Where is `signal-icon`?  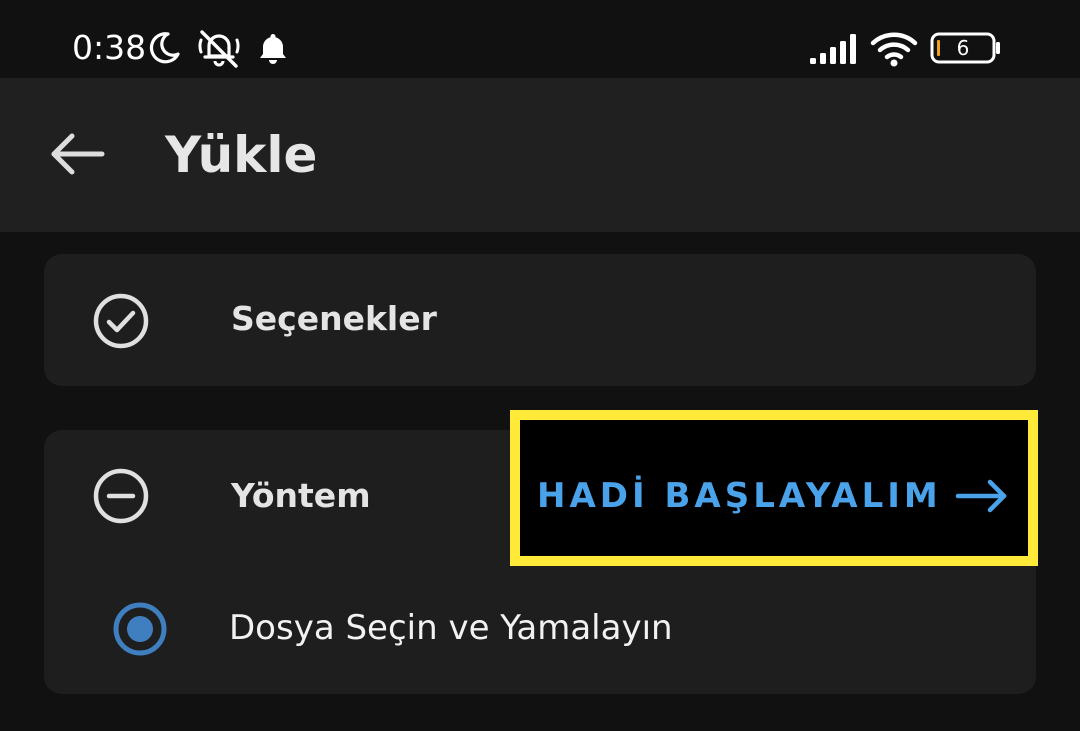 signal-icon is located at coordinates (833, 49).